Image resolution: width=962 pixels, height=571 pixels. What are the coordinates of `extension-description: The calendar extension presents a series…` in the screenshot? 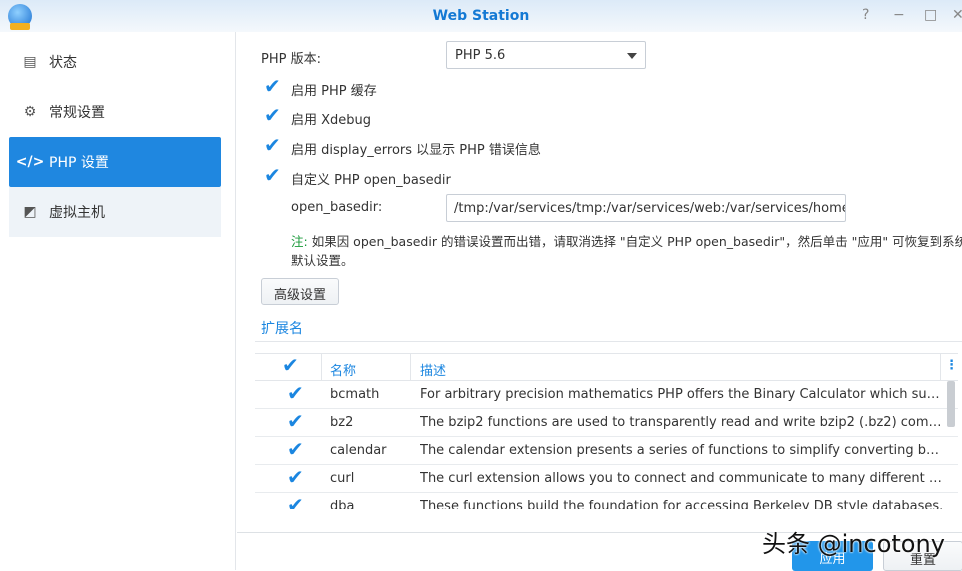 It's located at (682, 450).